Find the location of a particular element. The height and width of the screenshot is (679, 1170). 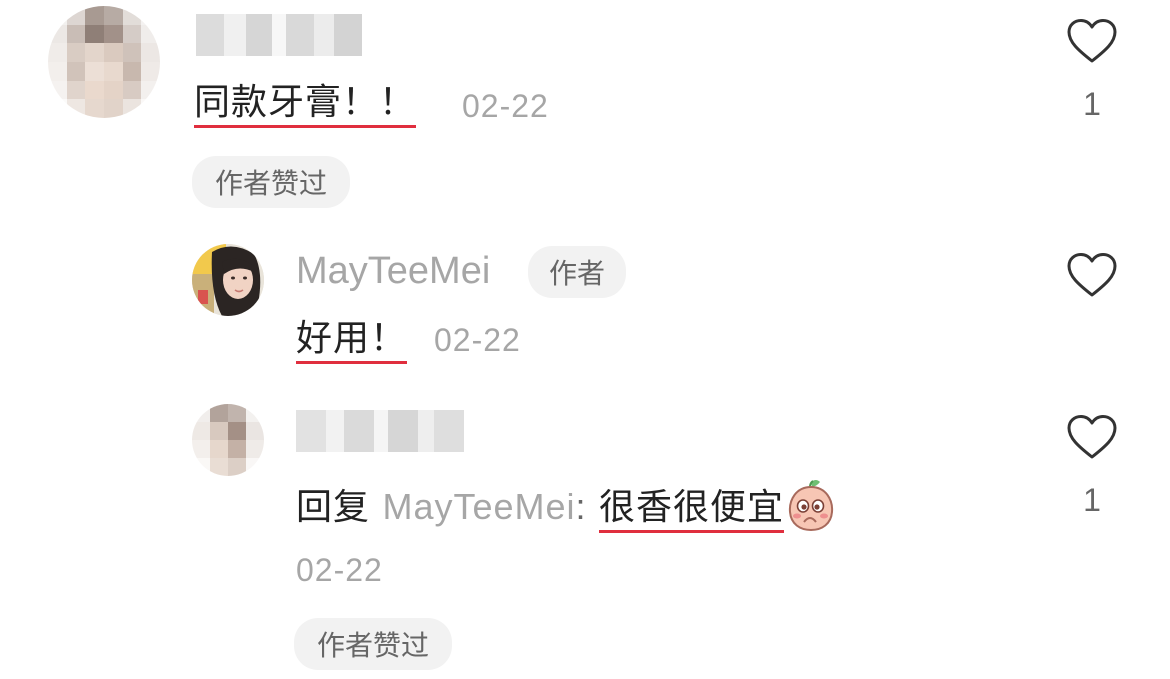

reply-text: 回复 MayTeeMei: 很香很便宜 is located at coordinates (566, 507).